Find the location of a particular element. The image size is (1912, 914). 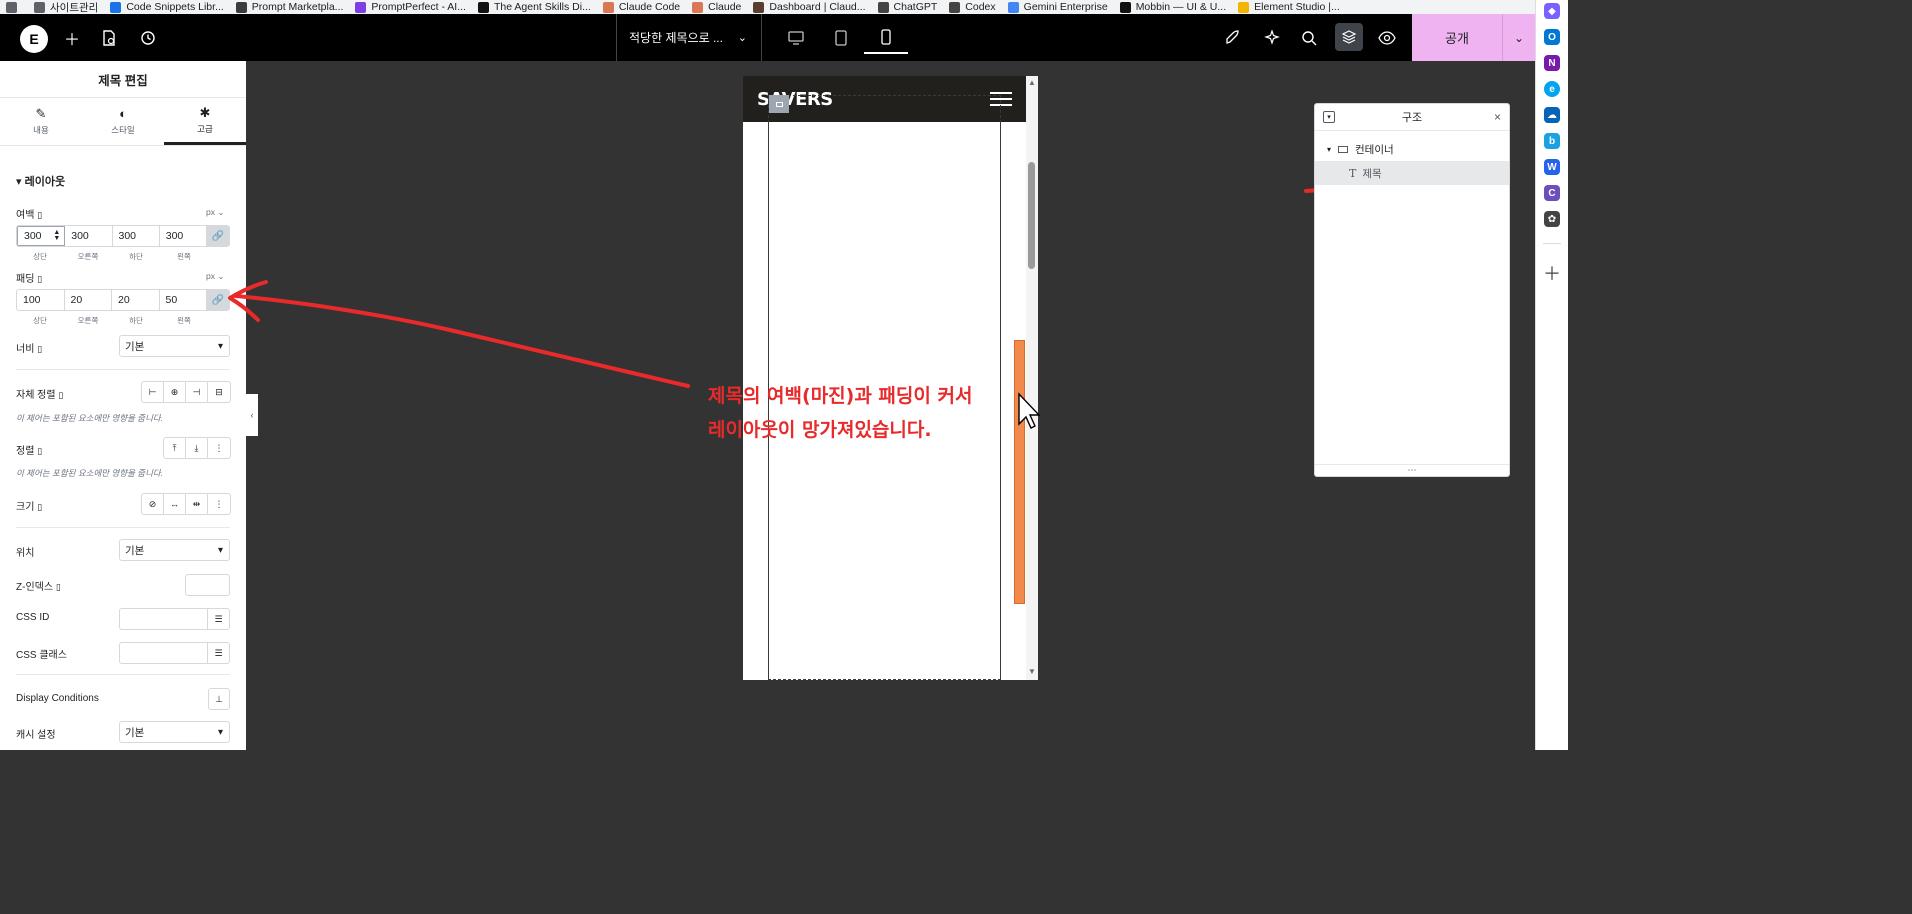

preview-eye-icon is located at coordinates (1387, 38).